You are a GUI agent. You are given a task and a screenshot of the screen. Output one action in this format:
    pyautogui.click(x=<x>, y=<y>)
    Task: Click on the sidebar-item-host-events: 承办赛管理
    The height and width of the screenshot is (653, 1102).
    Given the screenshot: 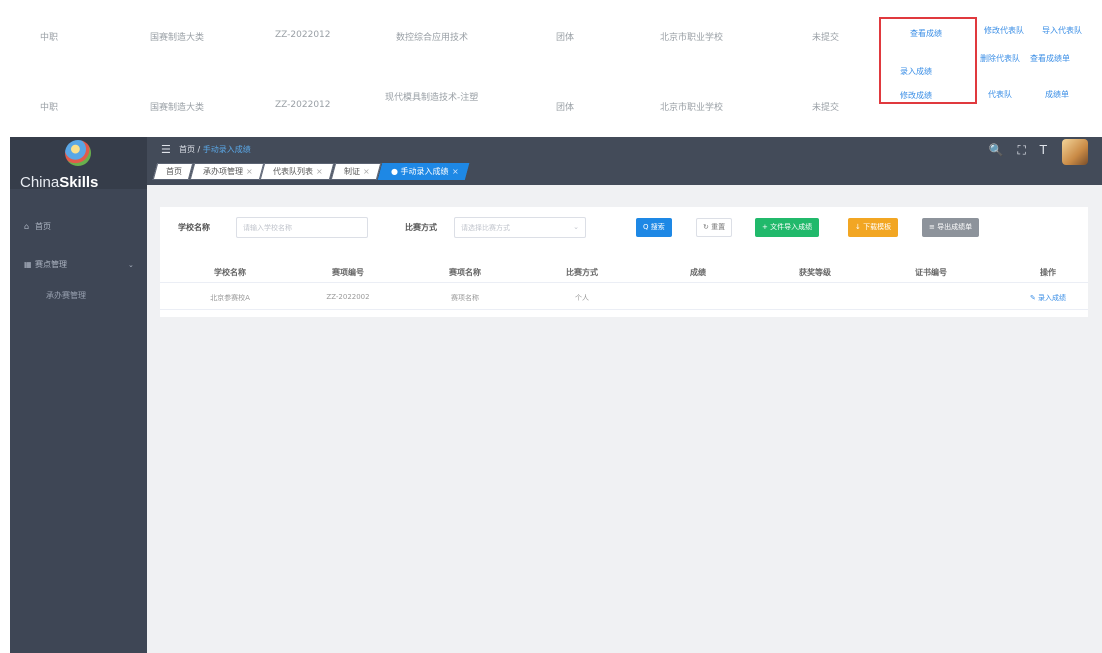 What is the action you would take?
    pyautogui.click(x=66, y=295)
    